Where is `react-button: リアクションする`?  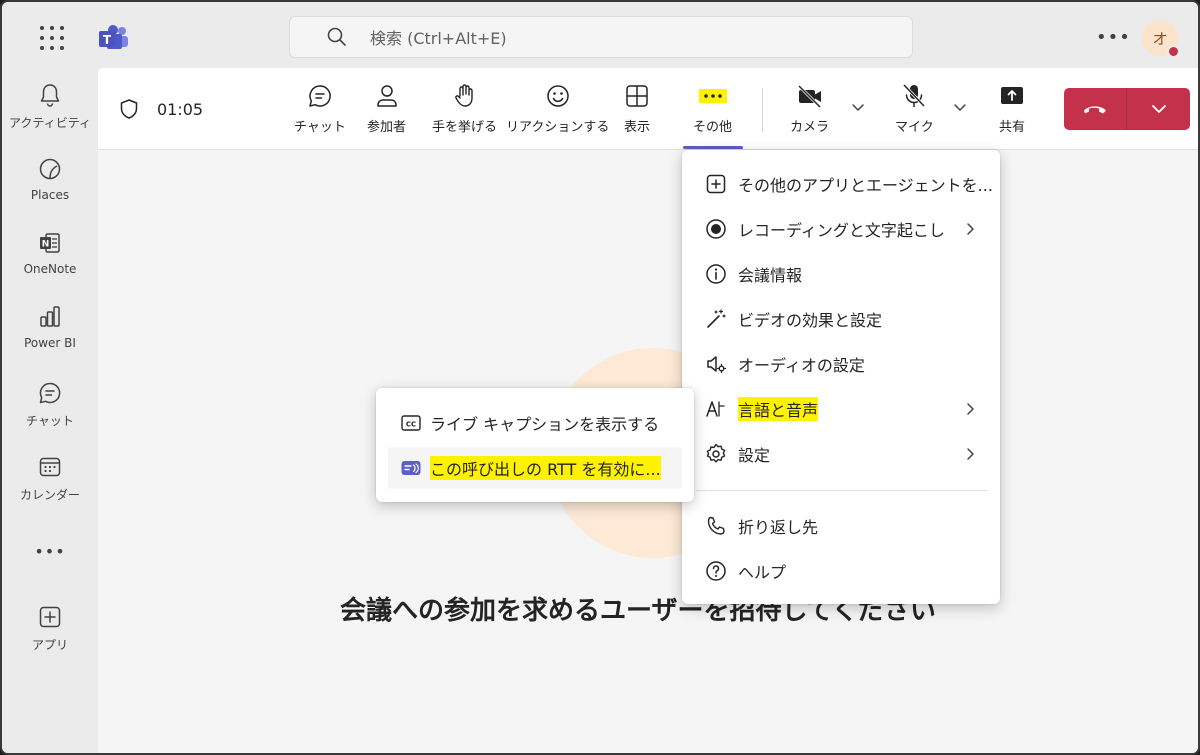
react-button: リアクションする is located at coordinates (557, 111).